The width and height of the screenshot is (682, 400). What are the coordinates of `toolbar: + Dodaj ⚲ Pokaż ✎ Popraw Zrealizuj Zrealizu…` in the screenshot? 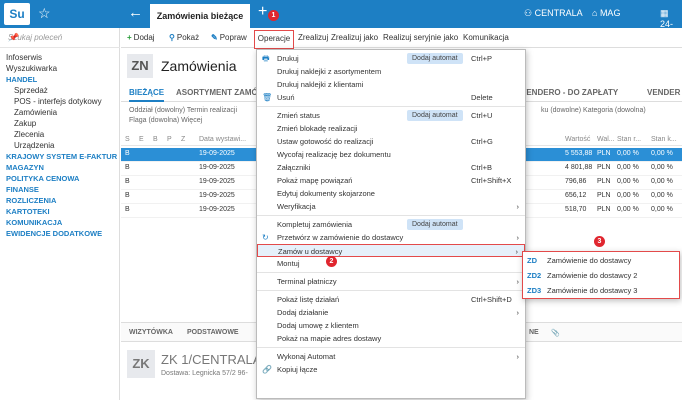 It's located at (401, 38).